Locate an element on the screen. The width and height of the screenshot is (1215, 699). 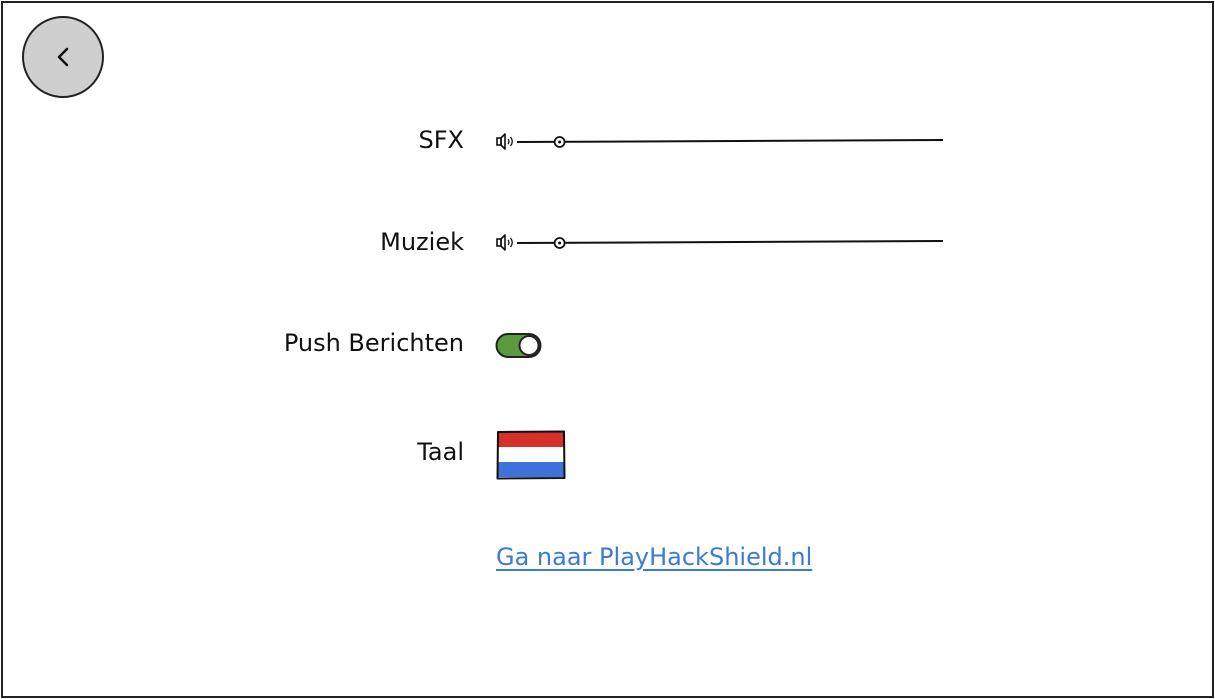
sfx-slider-track is located at coordinates (720, 141).